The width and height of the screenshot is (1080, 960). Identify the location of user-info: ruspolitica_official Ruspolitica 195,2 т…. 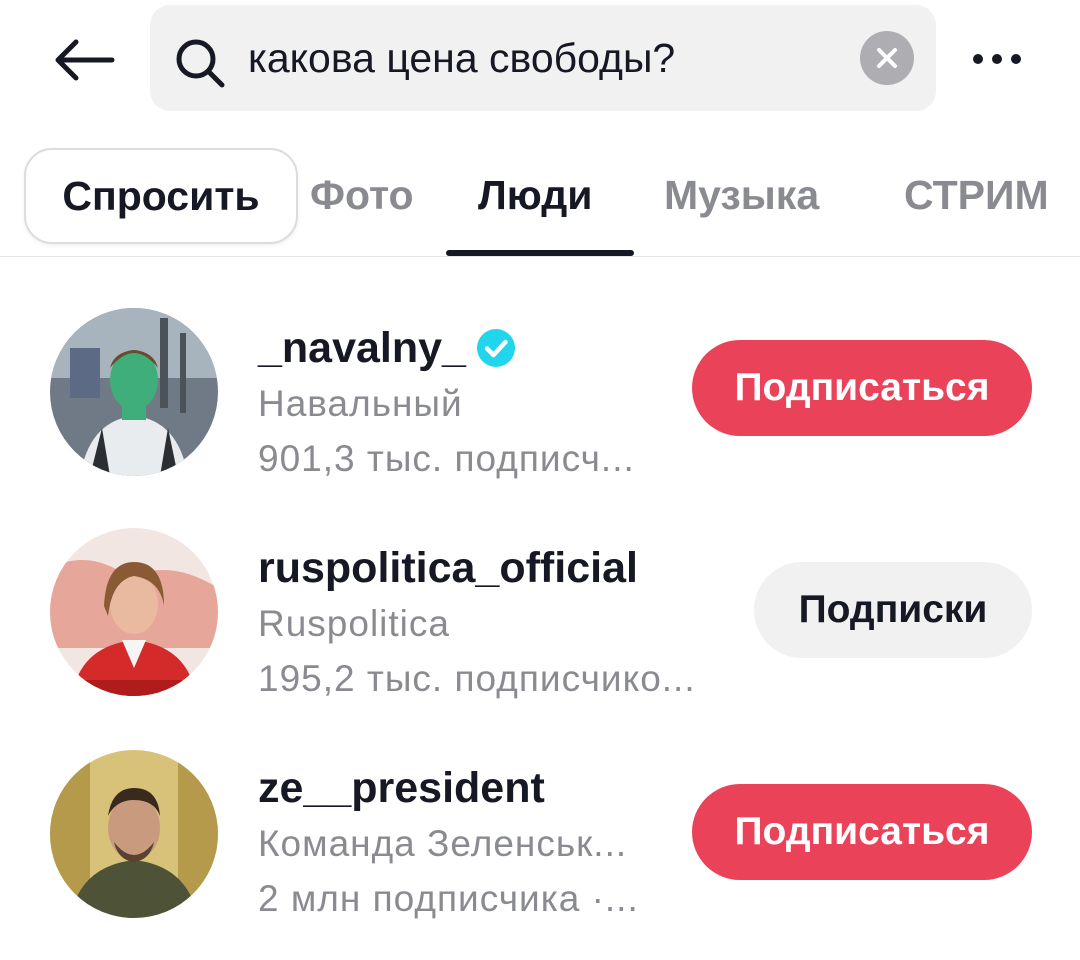
(477, 623).